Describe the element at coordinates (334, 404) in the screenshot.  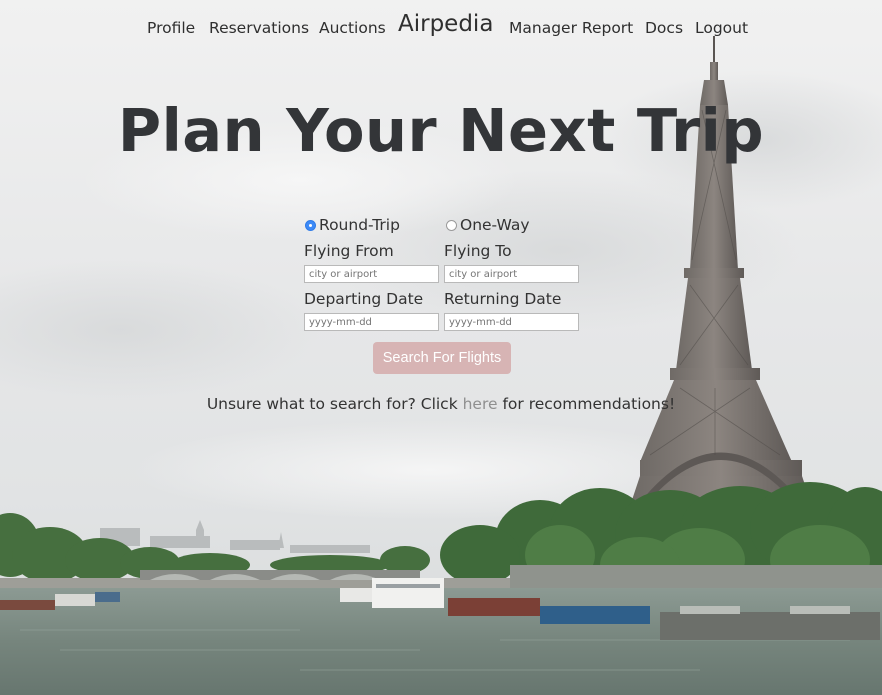
I see `recommendation-prefix: Unsure what to search for? Click` at that location.